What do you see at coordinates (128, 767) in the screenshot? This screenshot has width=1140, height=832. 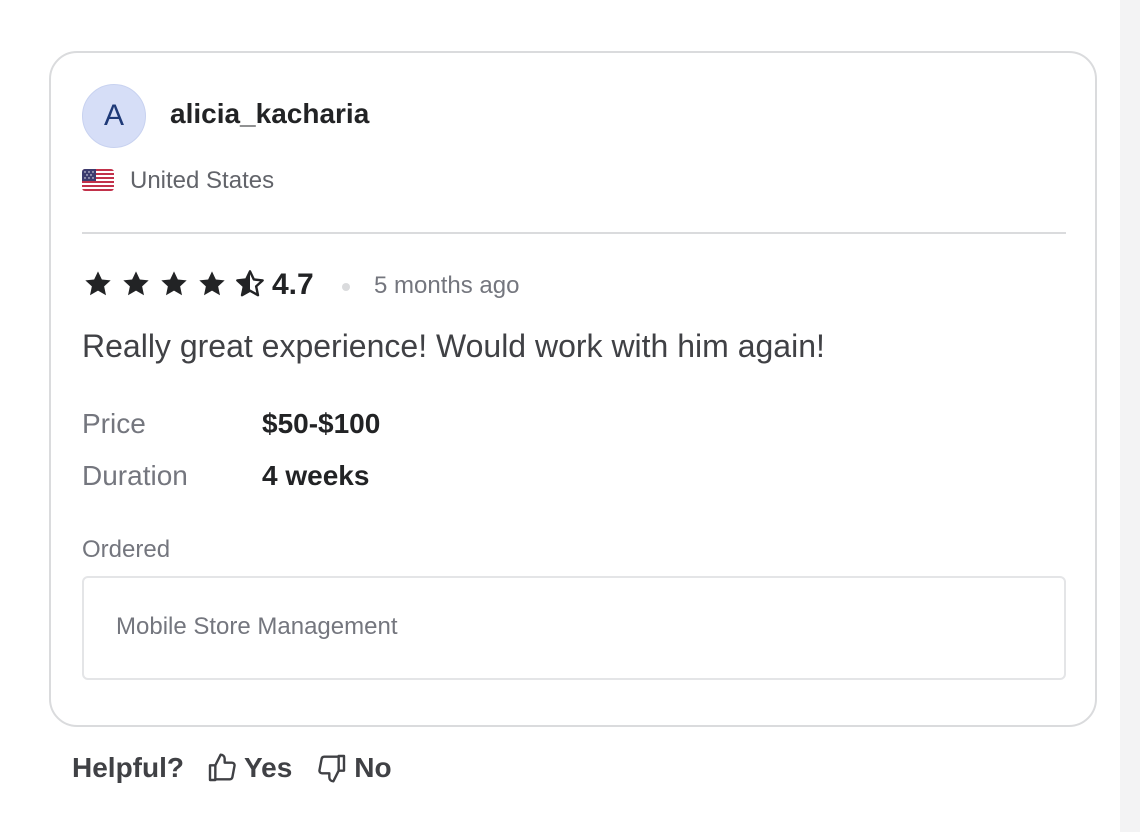 I see `helpful-label: Helpful?` at bounding box center [128, 767].